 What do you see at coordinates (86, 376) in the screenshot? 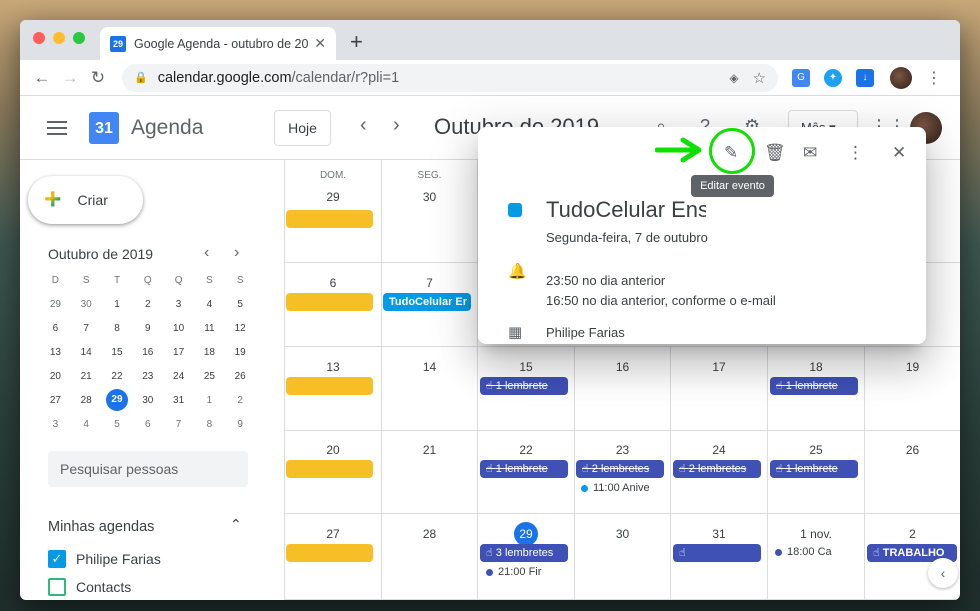
I see `mini-day: 21` at bounding box center [86, 376].